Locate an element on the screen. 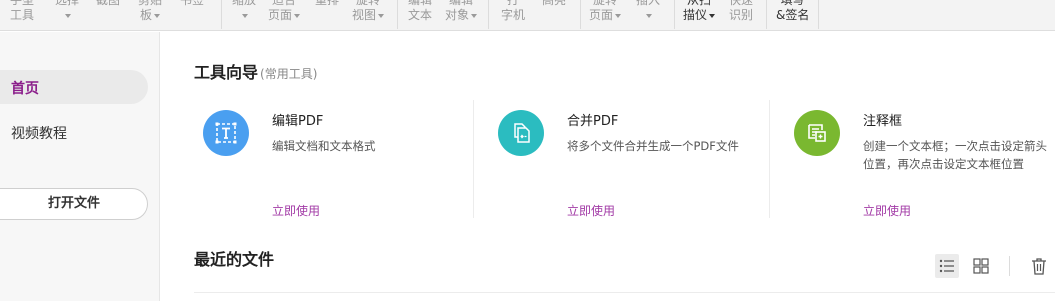 The height and width of the screenshot is (301, 1055). select-button: 选择 is located at coordinates (67, 11).